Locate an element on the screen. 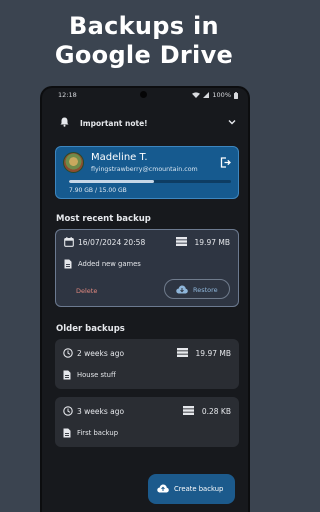 Image resolution: width=320 pixels, height=512 pixels. older-backup-when: 2 weeks ago is located at coordinates (101, 353).